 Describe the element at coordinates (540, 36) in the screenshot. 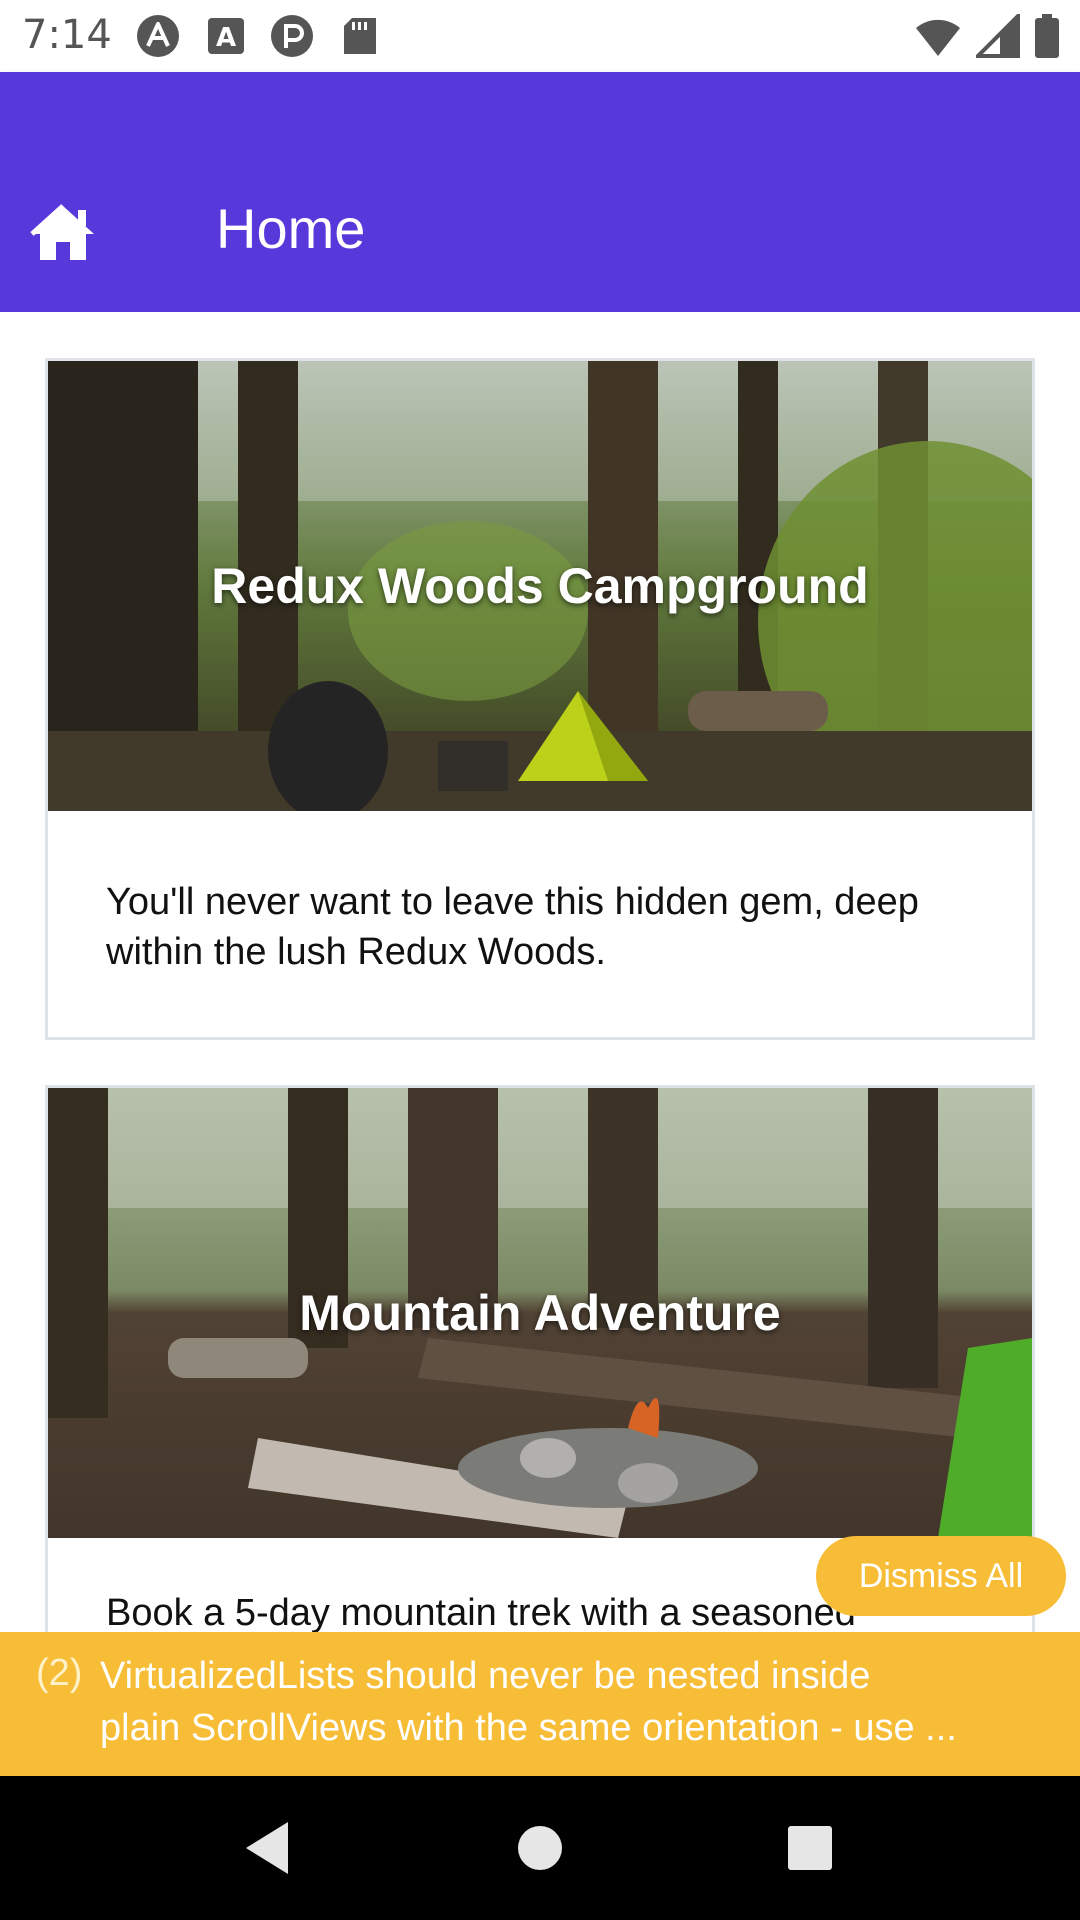

I see `status-bar: 7:14 A` at that location.